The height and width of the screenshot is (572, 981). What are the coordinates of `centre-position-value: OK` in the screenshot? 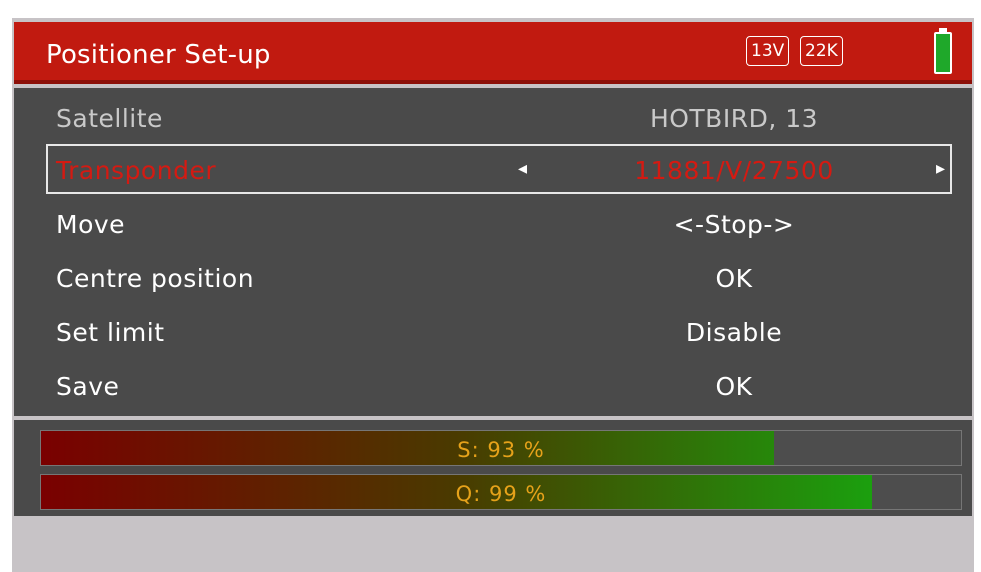 It's located at (734, 278).